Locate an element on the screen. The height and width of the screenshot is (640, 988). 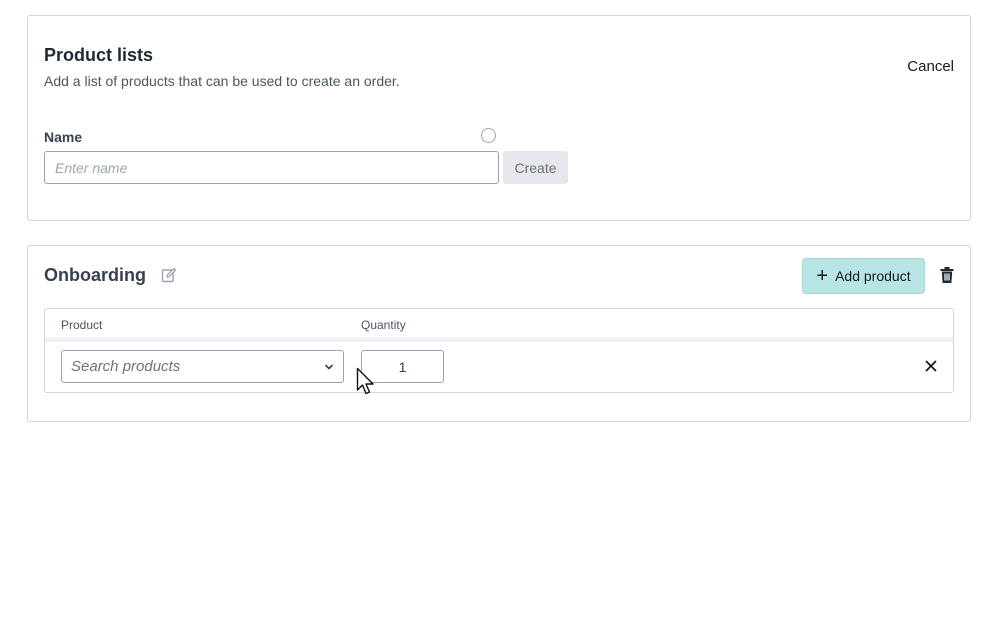
products-table: Product Quantity Search products is located at coordinates (499, 350).